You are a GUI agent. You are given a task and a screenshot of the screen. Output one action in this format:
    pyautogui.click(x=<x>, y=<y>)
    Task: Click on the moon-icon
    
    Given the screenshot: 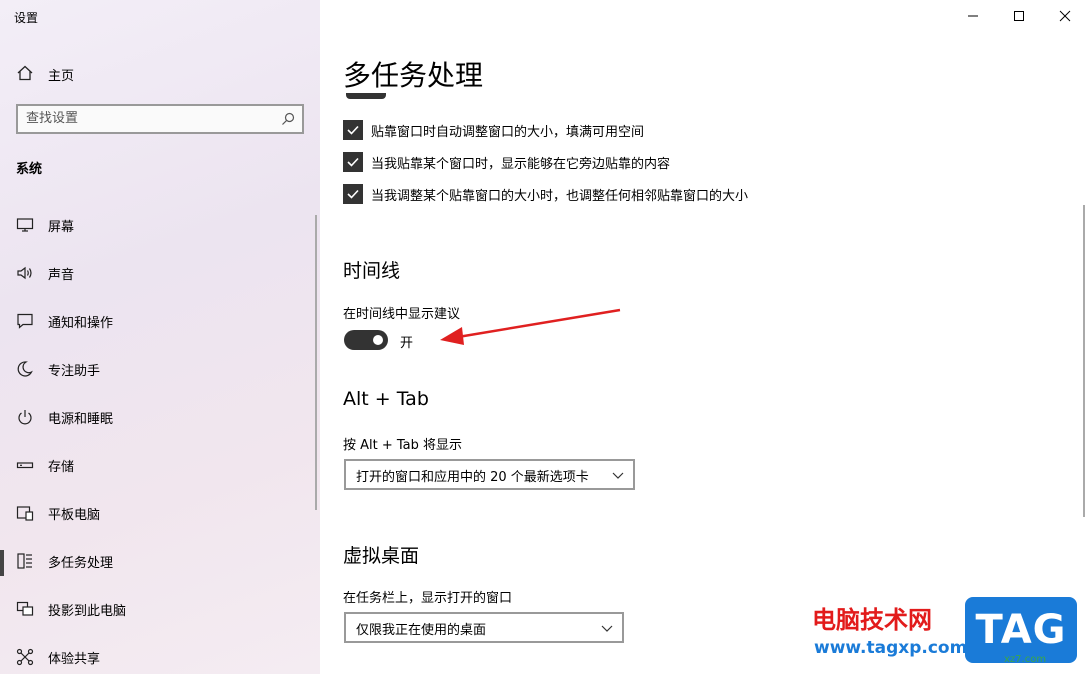 What is the action you would take?
    pyautogui.click(x=25, y=369)
    